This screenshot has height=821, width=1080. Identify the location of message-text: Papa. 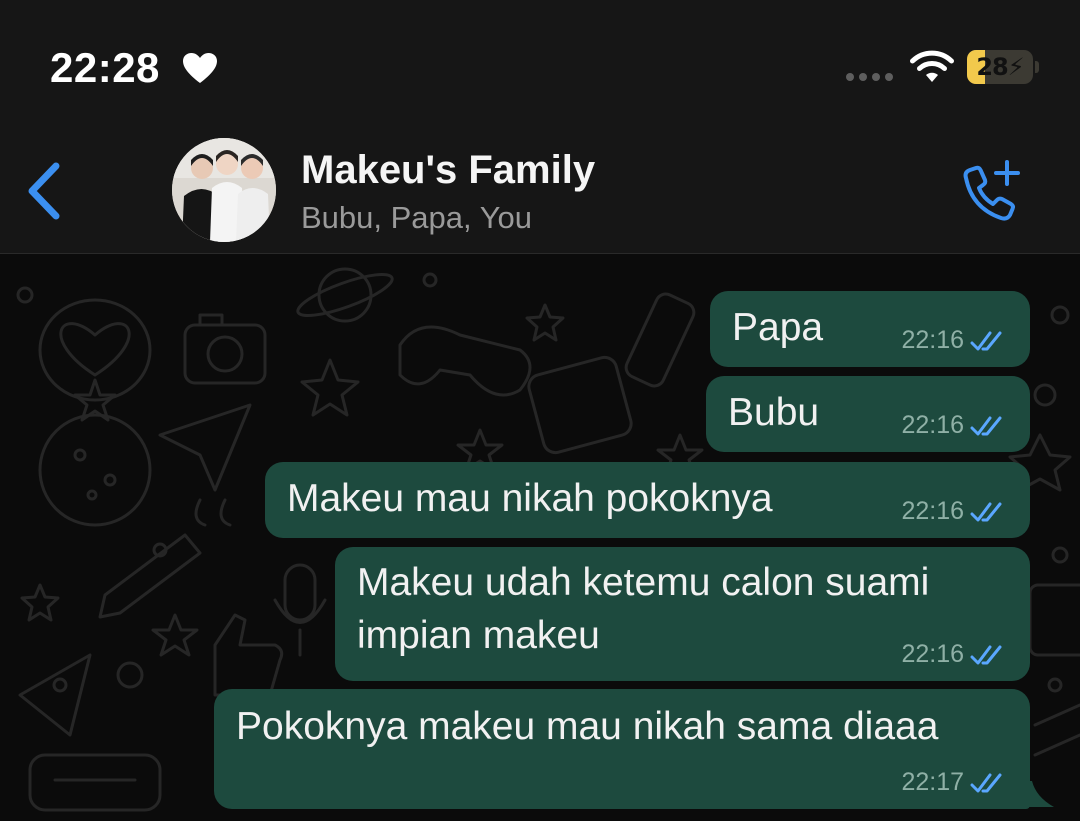
(778, 327).